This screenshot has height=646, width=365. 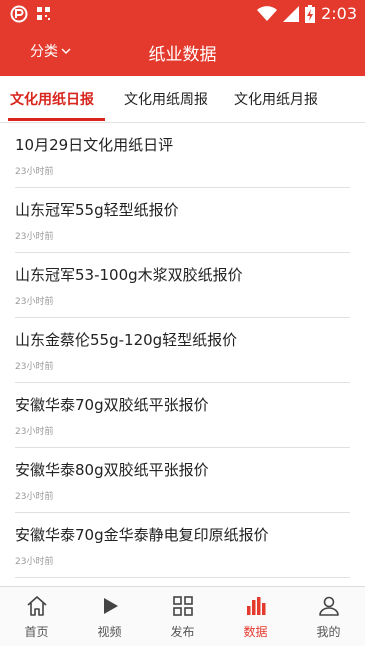 What do you see at coordinates (43, 13) in the screenshot?
I see `qr-code-icon` at bounding box center [43, 13].